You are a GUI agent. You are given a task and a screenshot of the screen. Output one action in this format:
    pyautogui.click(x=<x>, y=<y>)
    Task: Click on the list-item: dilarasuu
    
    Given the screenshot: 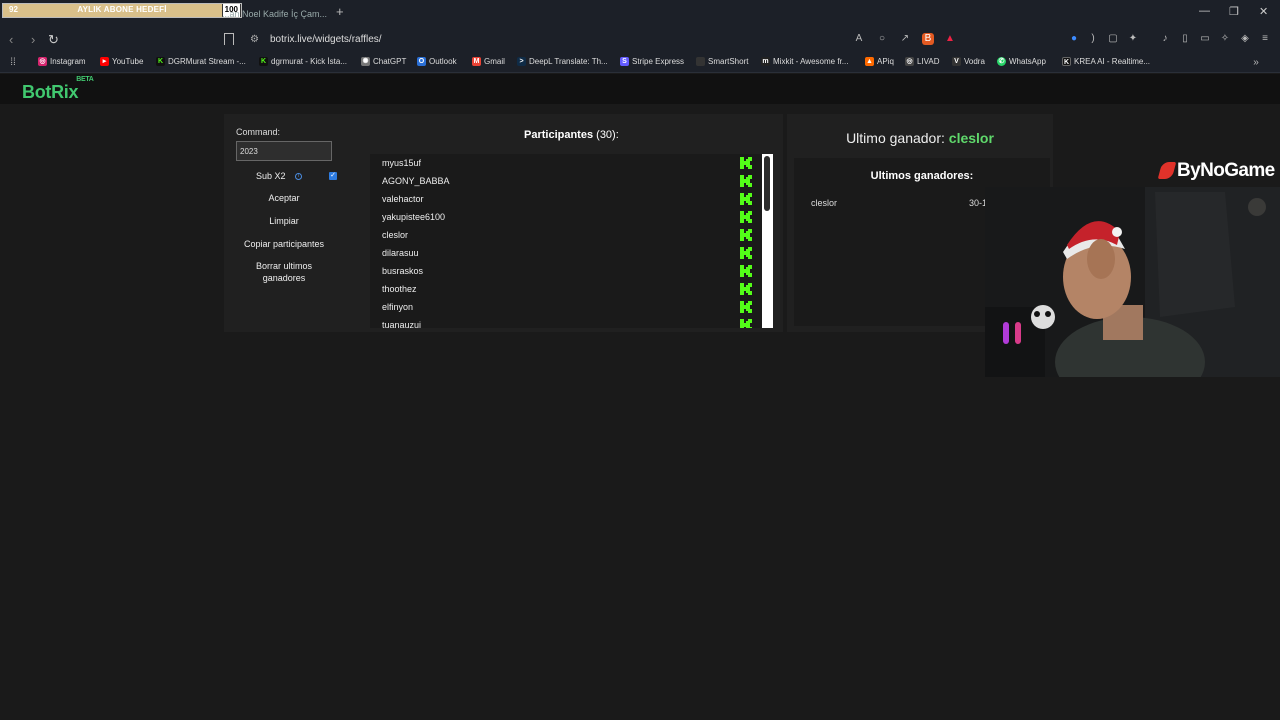 What is the action you would take?
    pyautogui.click(x=567, y=253)
    